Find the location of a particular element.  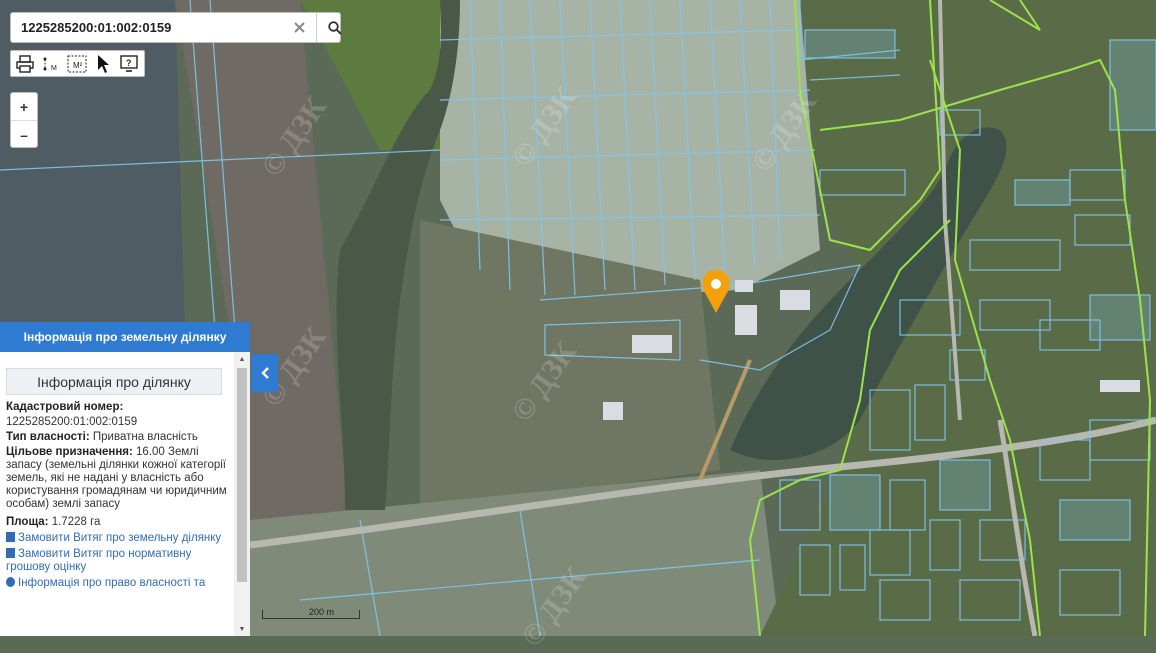

print-icon is located at coordinates (25, 63).